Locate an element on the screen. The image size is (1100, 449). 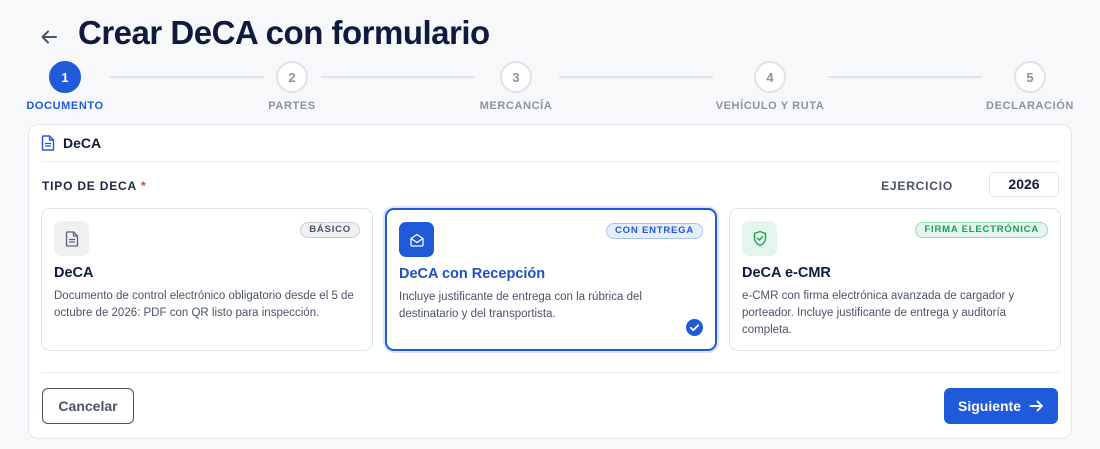
step-4-circle: 4 is located at coordinates (770, 77).